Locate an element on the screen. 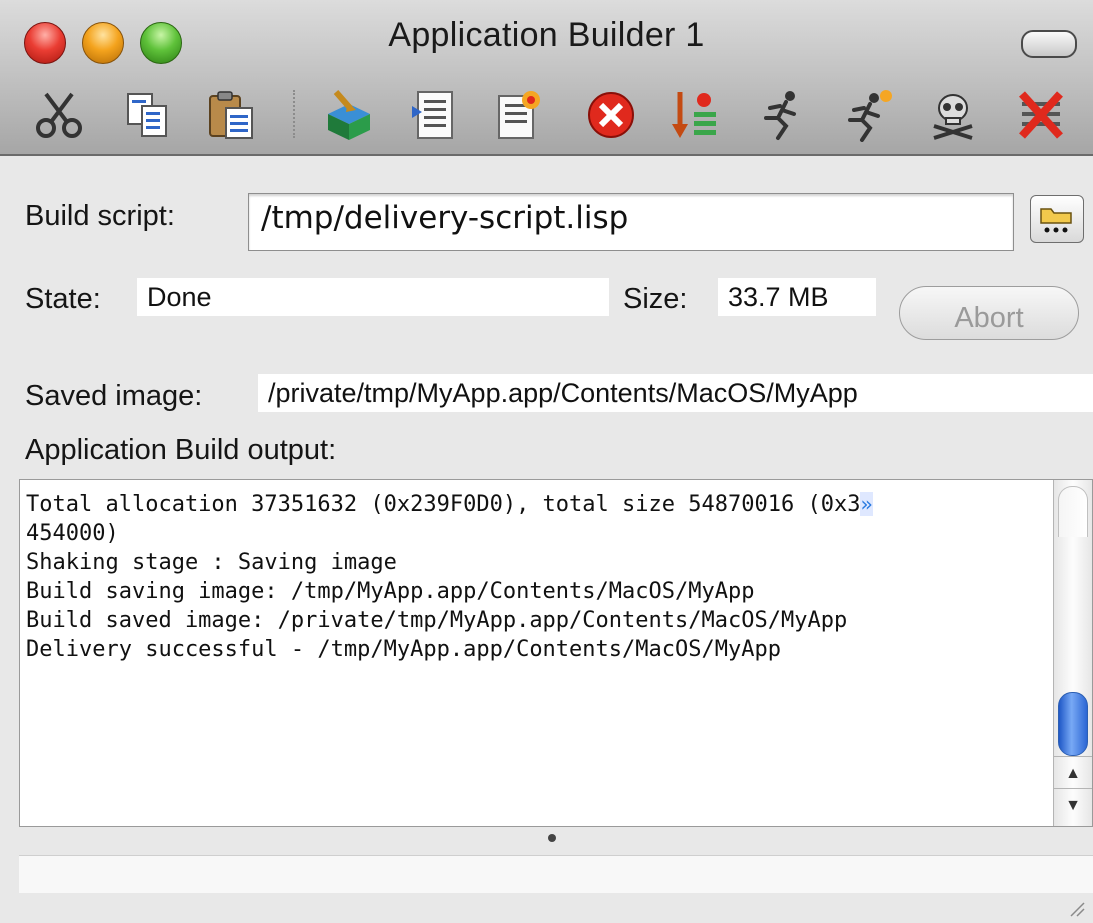  script-button is located at coordinates (435, 115).